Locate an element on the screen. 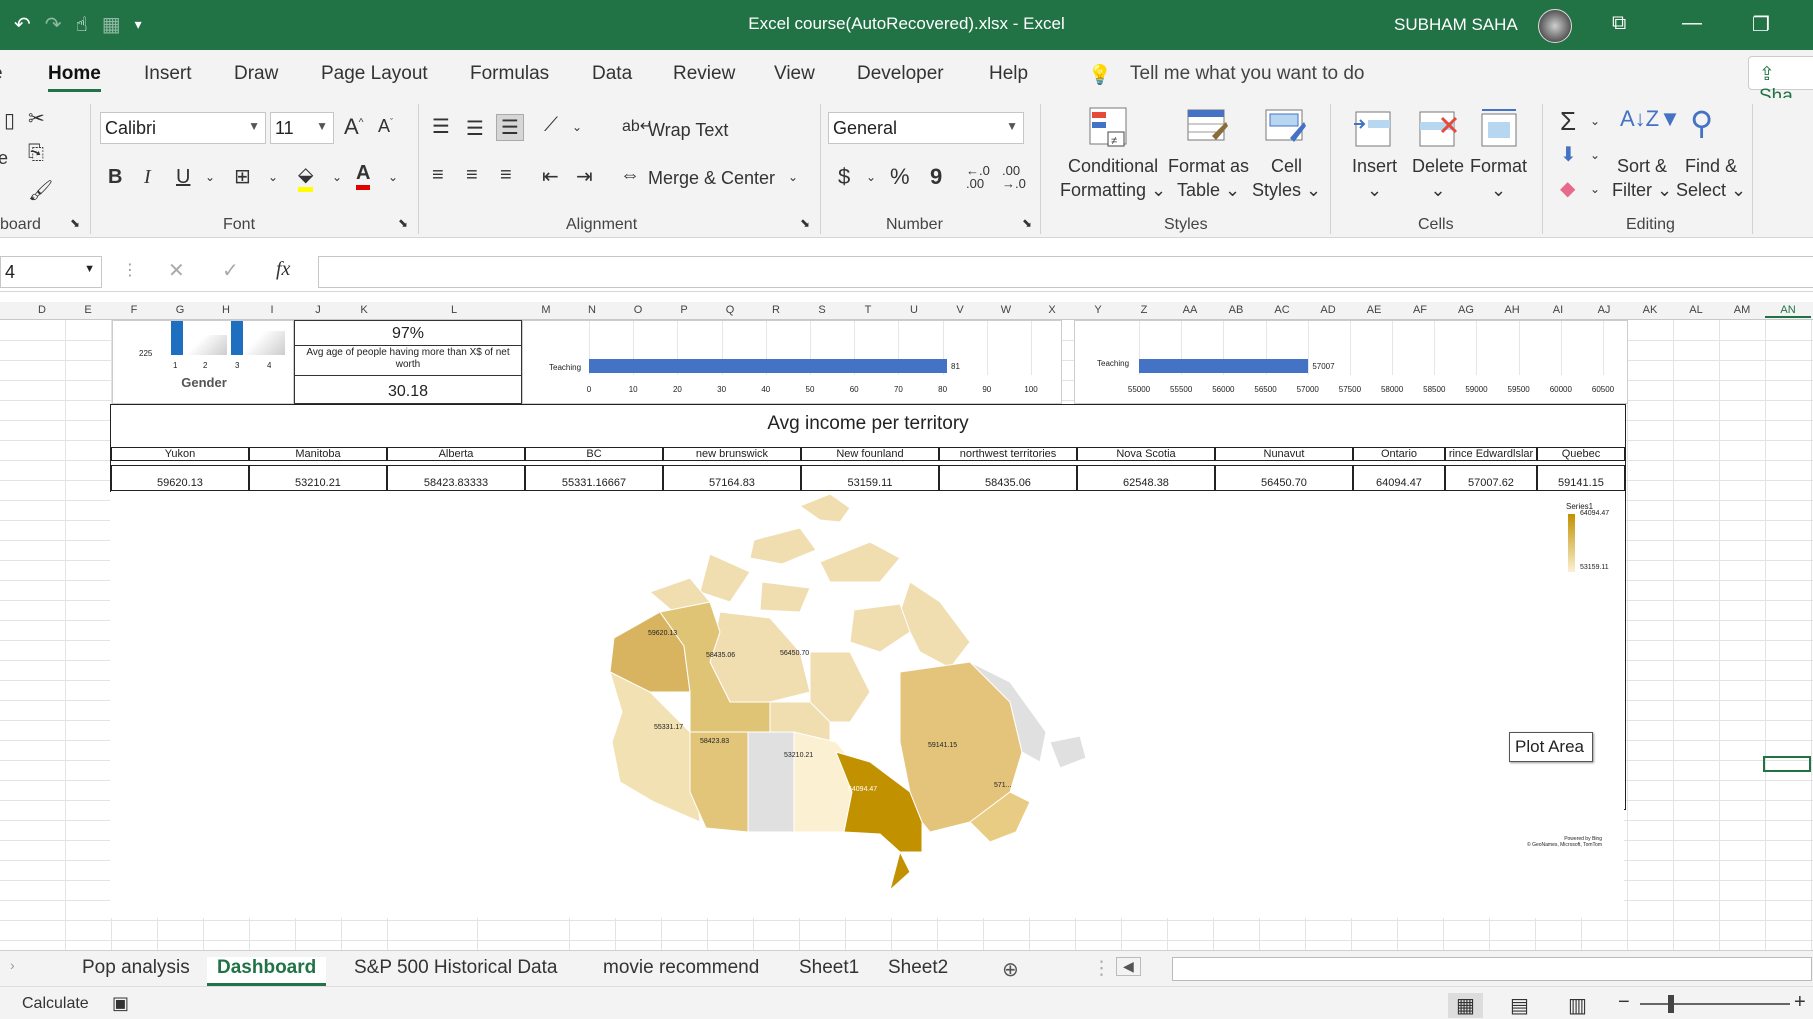  tab-review: Review is located at coordinates (704, 74).